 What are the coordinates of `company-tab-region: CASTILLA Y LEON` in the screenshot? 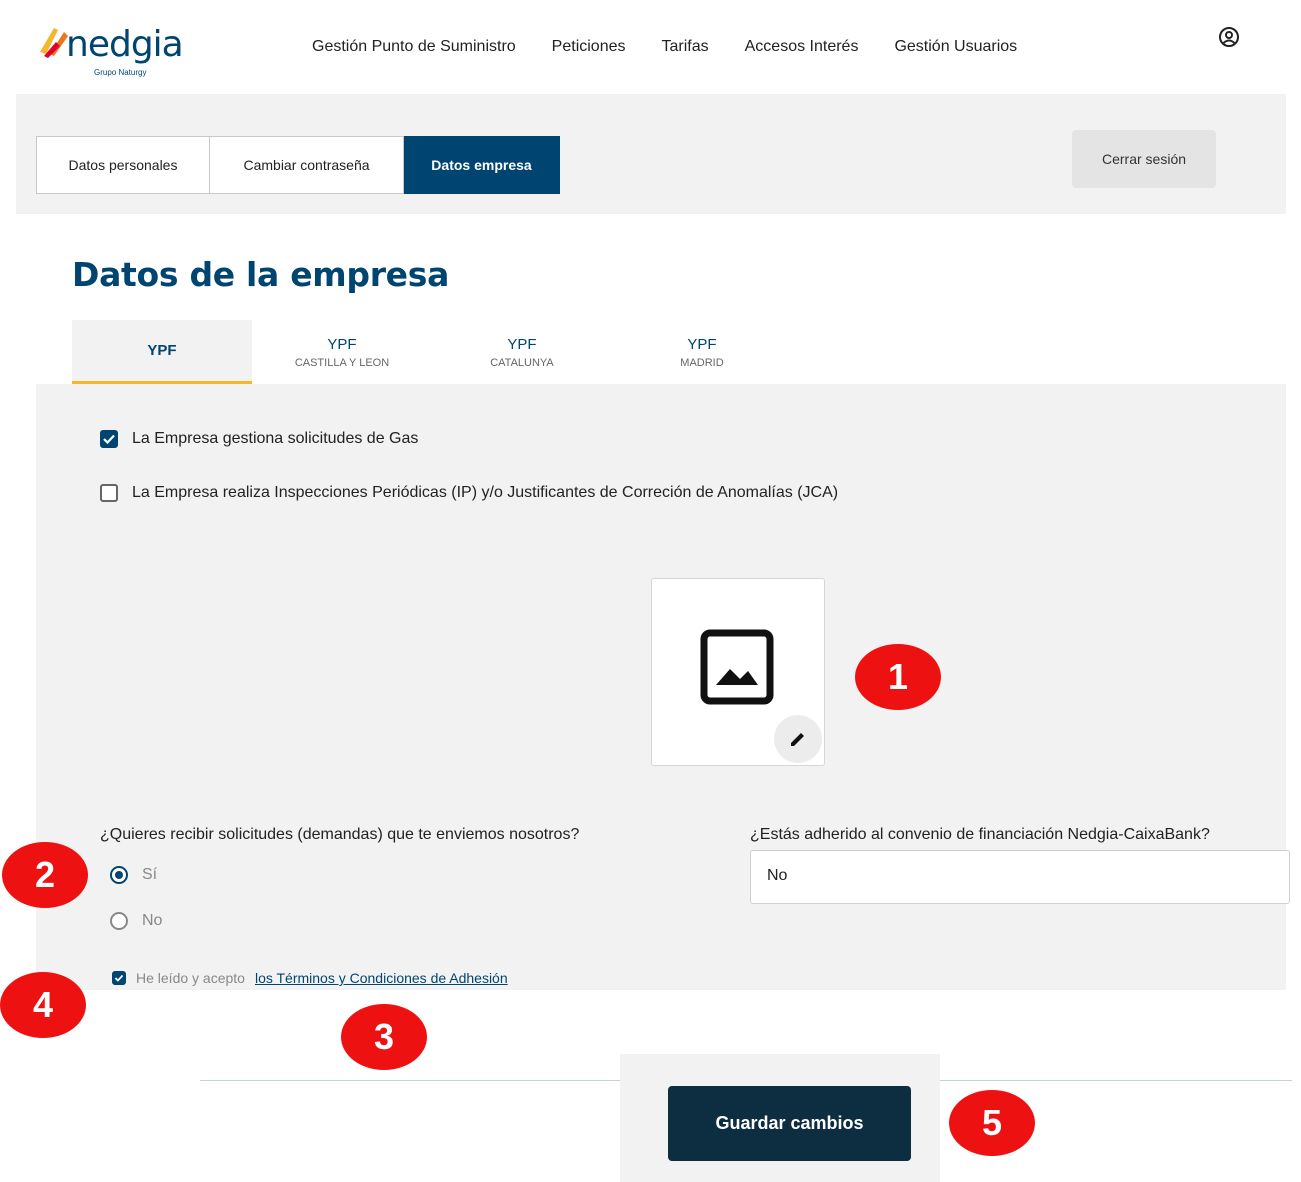 It's located at (342, 362).